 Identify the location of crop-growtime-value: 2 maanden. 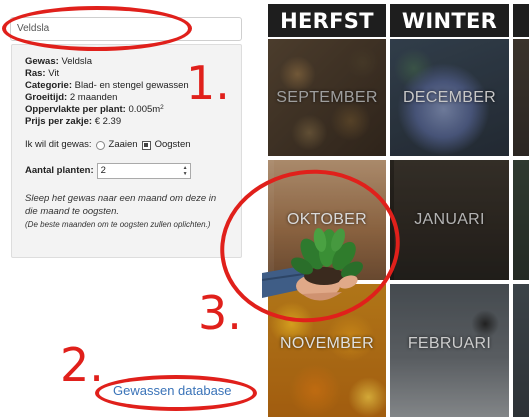
(93, 97).